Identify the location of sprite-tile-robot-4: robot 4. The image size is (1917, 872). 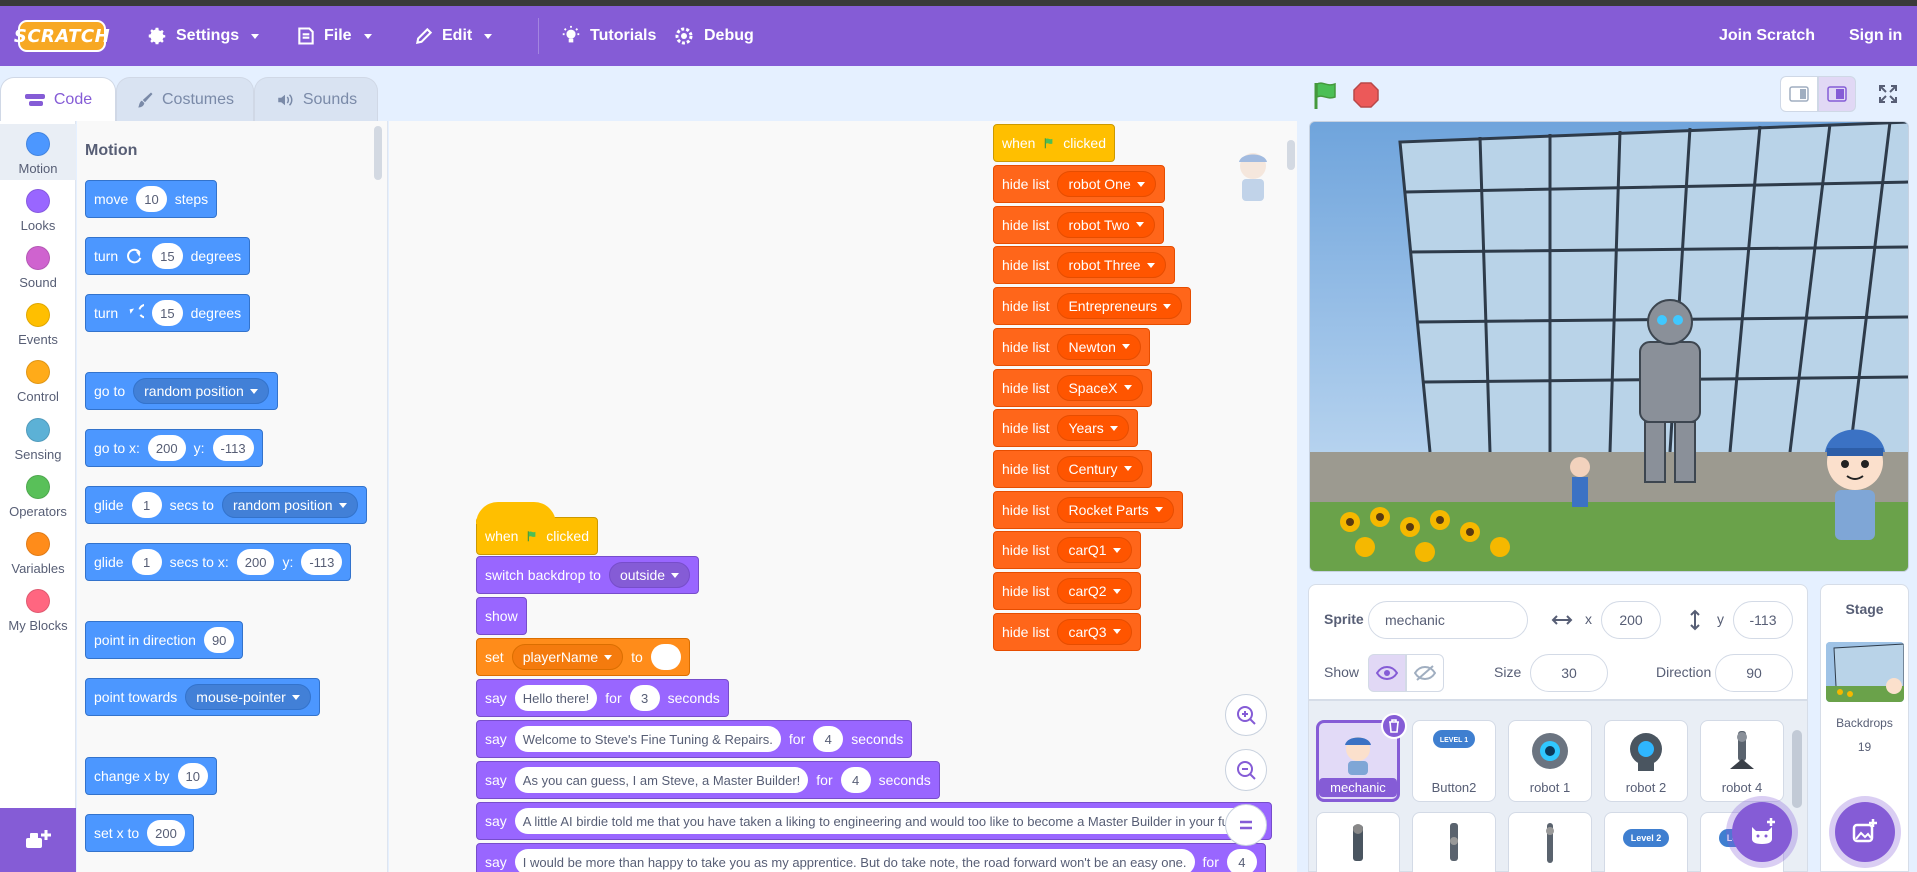
(1742, 761).